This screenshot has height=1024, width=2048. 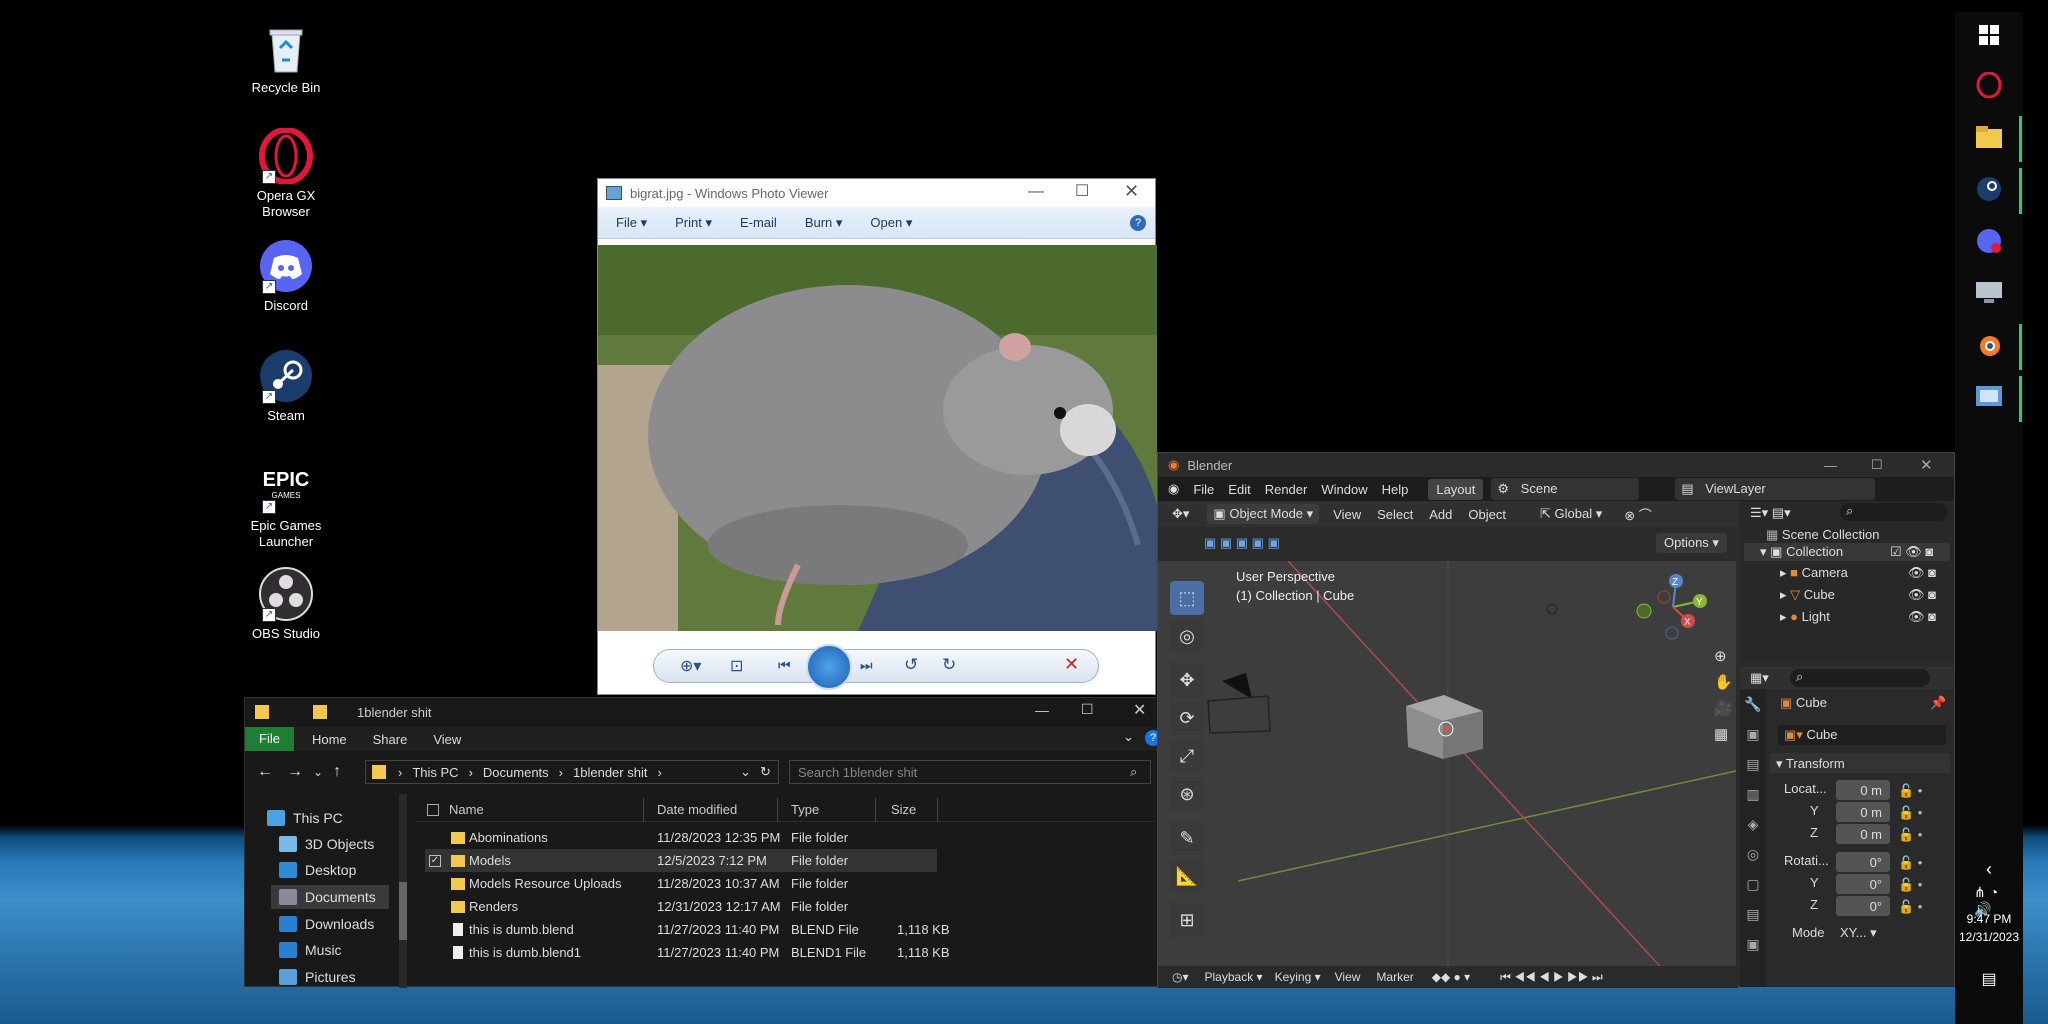 I want to click on move-tool-icon: ✥, so click(x=1187, y=680).